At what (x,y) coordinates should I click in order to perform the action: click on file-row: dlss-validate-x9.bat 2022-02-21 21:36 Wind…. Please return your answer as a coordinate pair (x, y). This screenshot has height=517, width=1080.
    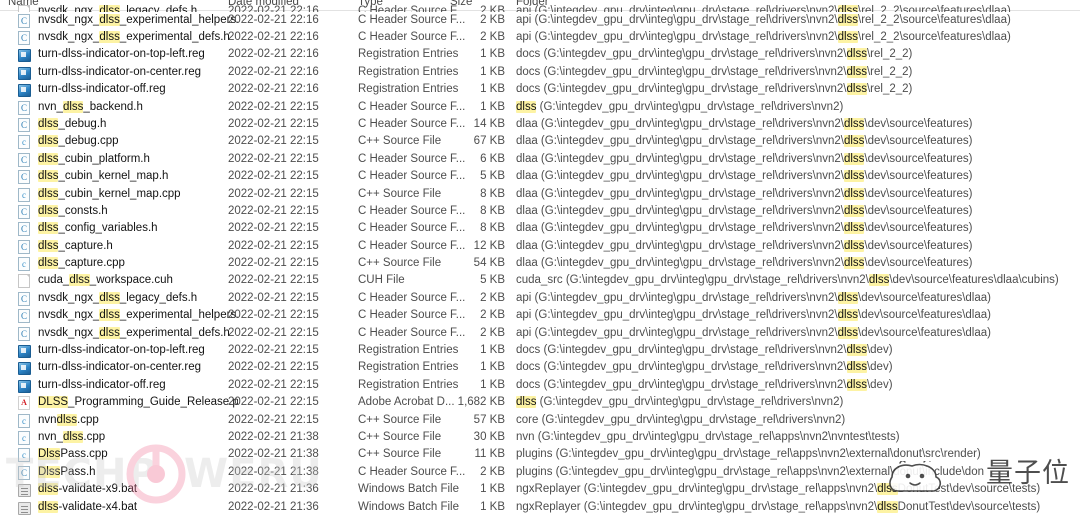
    Looking at the image, I should click on (540, 489).